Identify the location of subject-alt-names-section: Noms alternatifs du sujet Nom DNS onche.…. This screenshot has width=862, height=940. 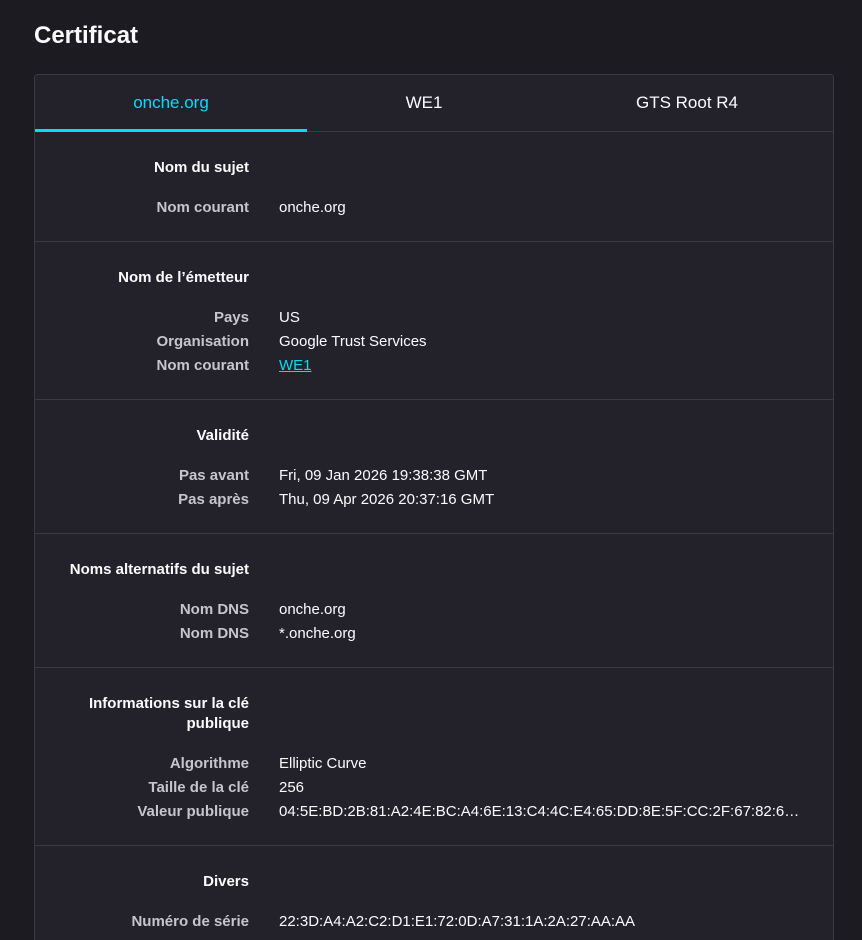
(434, 601).